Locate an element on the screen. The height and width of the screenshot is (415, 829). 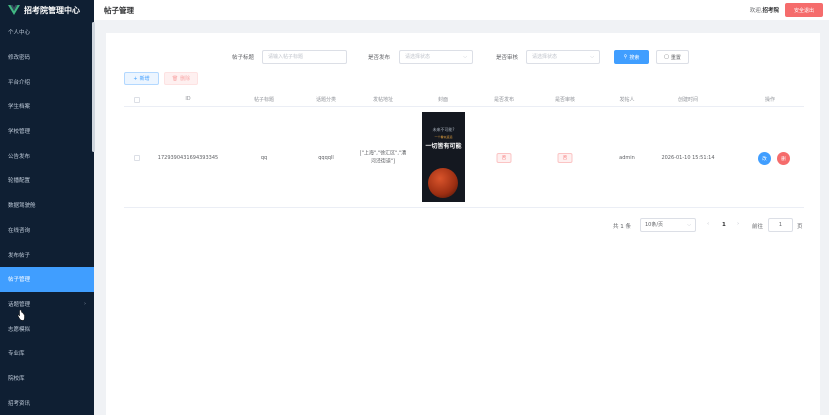
page-title: 帖子管理 is located at coordinates (119, 10).